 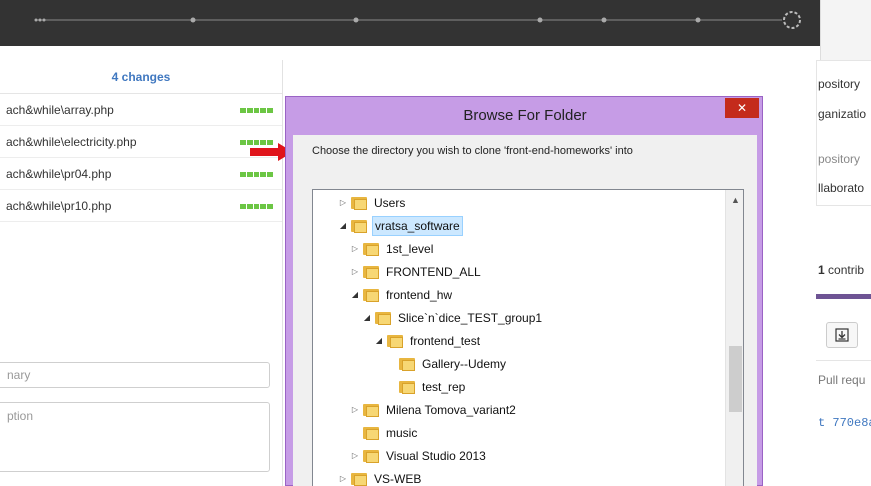 I want to click on folder-node: ◢ frontend_hw, so click(x=401, y=295).